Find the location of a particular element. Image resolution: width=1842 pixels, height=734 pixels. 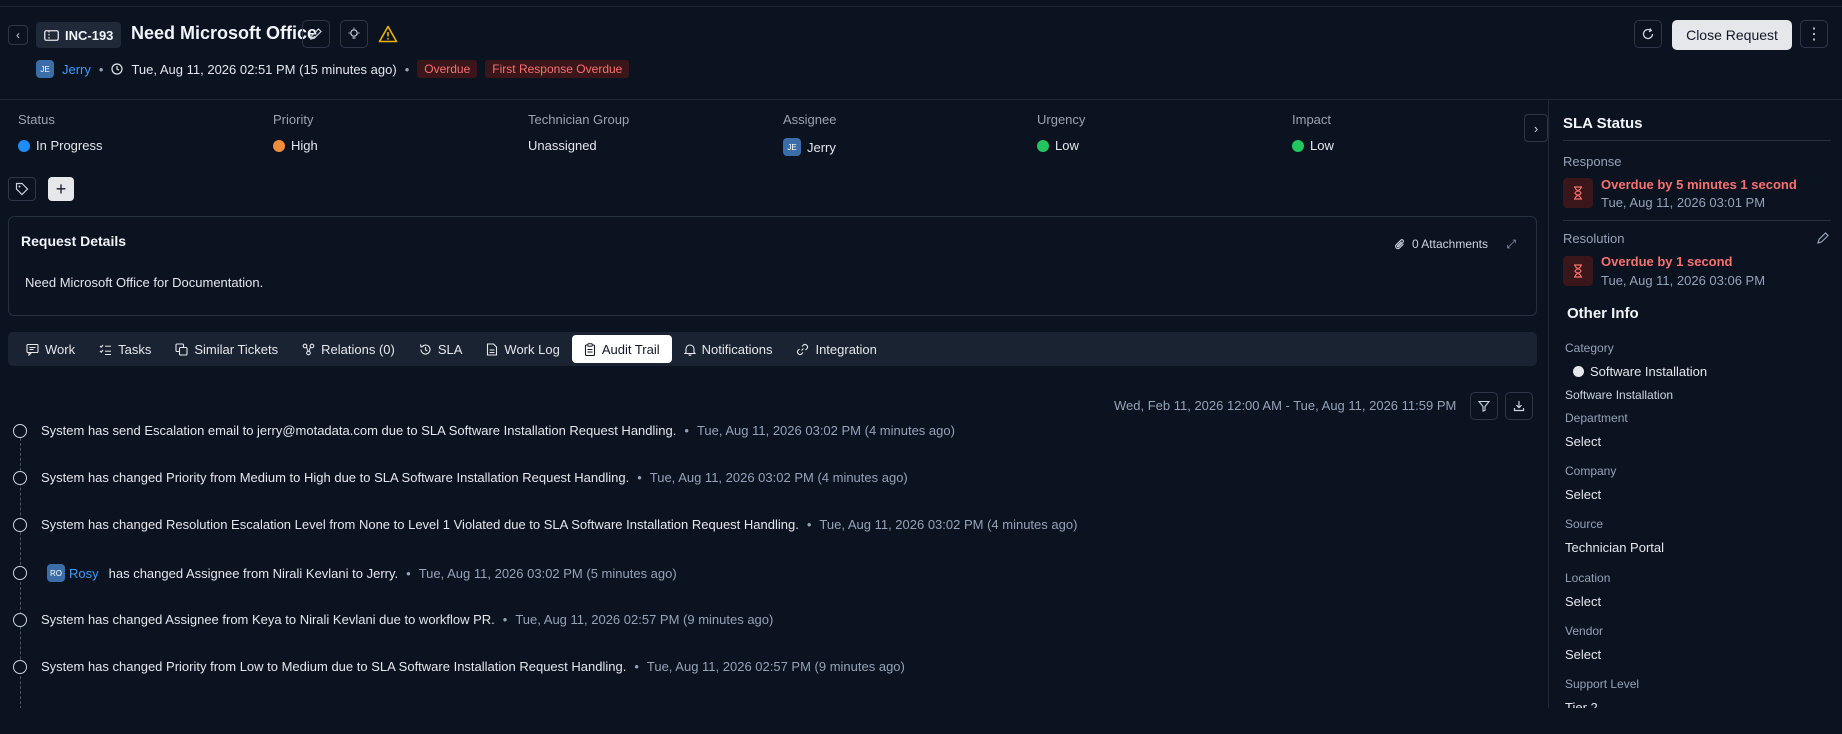

user-link: Rosy is located at coordinates (84, 573).